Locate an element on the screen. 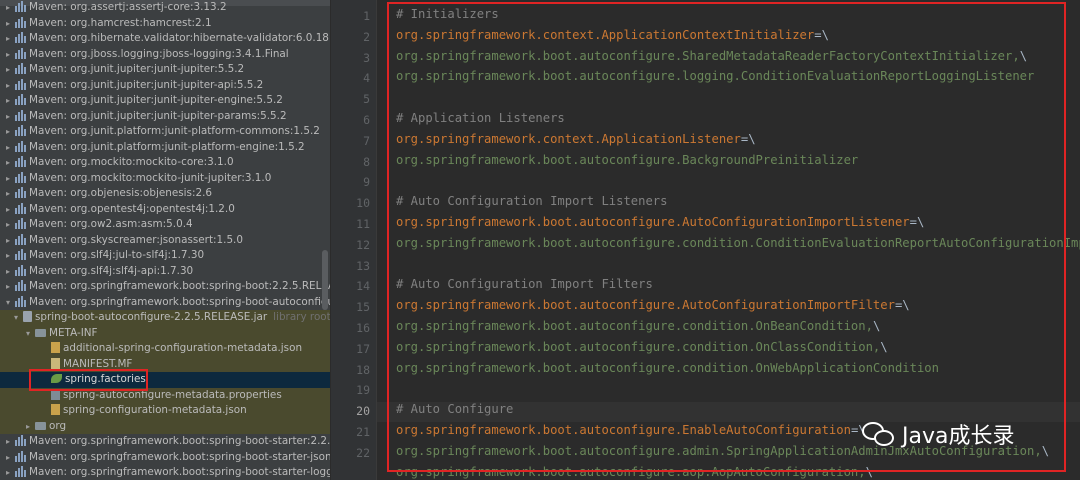 The height and width of the screenshot is (480, 1080). line-number: 6 is located at coordinates (366, 120).